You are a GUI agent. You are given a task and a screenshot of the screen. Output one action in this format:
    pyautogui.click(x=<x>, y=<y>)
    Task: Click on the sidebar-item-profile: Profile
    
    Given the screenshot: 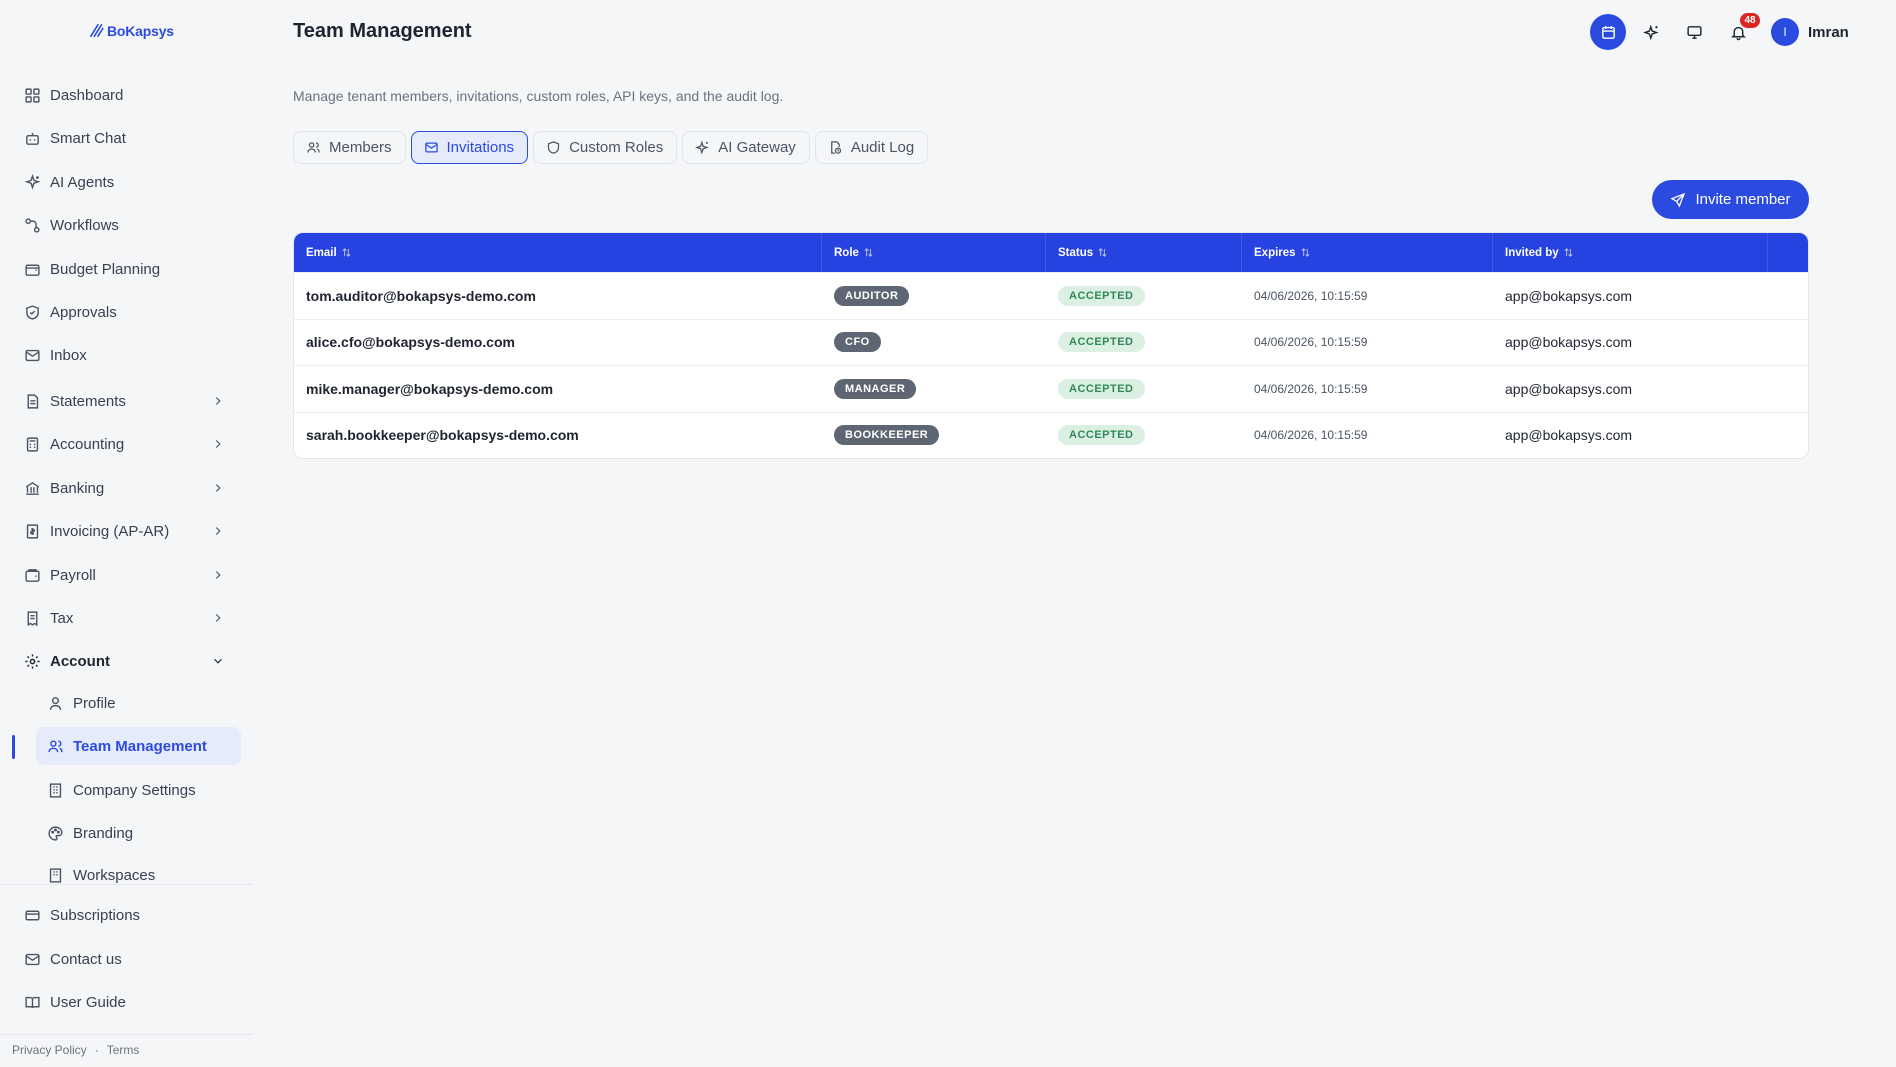 What is the action you would take?
    pyautogui.click(x=138, y=703)
    